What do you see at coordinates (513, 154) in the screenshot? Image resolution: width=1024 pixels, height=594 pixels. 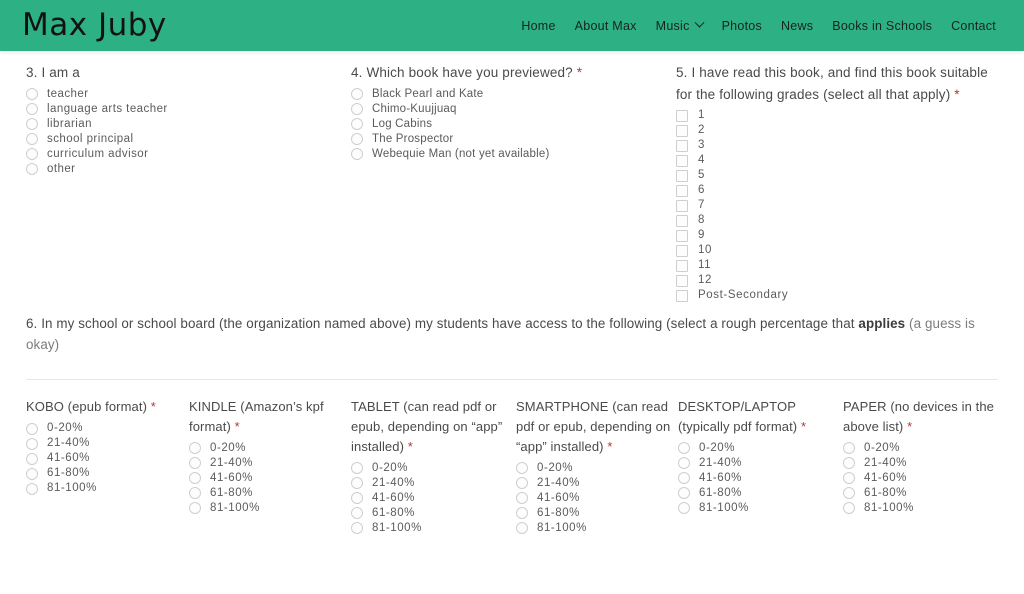 I see `radio-option-webequie-man: Webequie Man (not yet available)` at bounding box center [513, 154].